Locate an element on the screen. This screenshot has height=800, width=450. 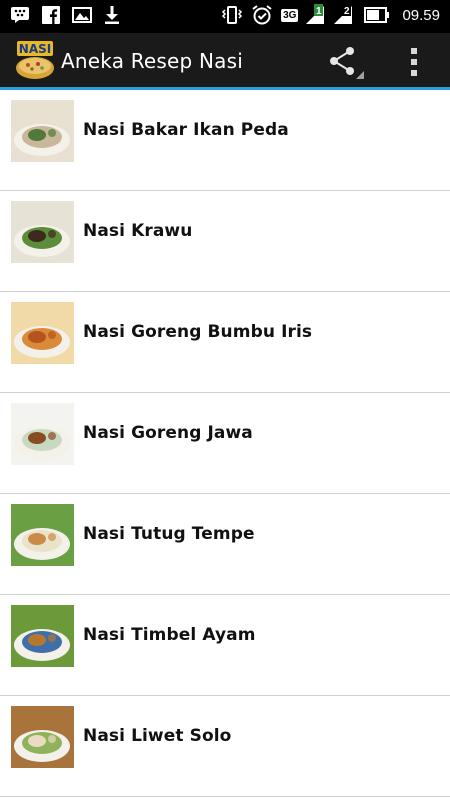
recipe-title: Nasi Goreng Jawa is located at coordinates (168, 433).